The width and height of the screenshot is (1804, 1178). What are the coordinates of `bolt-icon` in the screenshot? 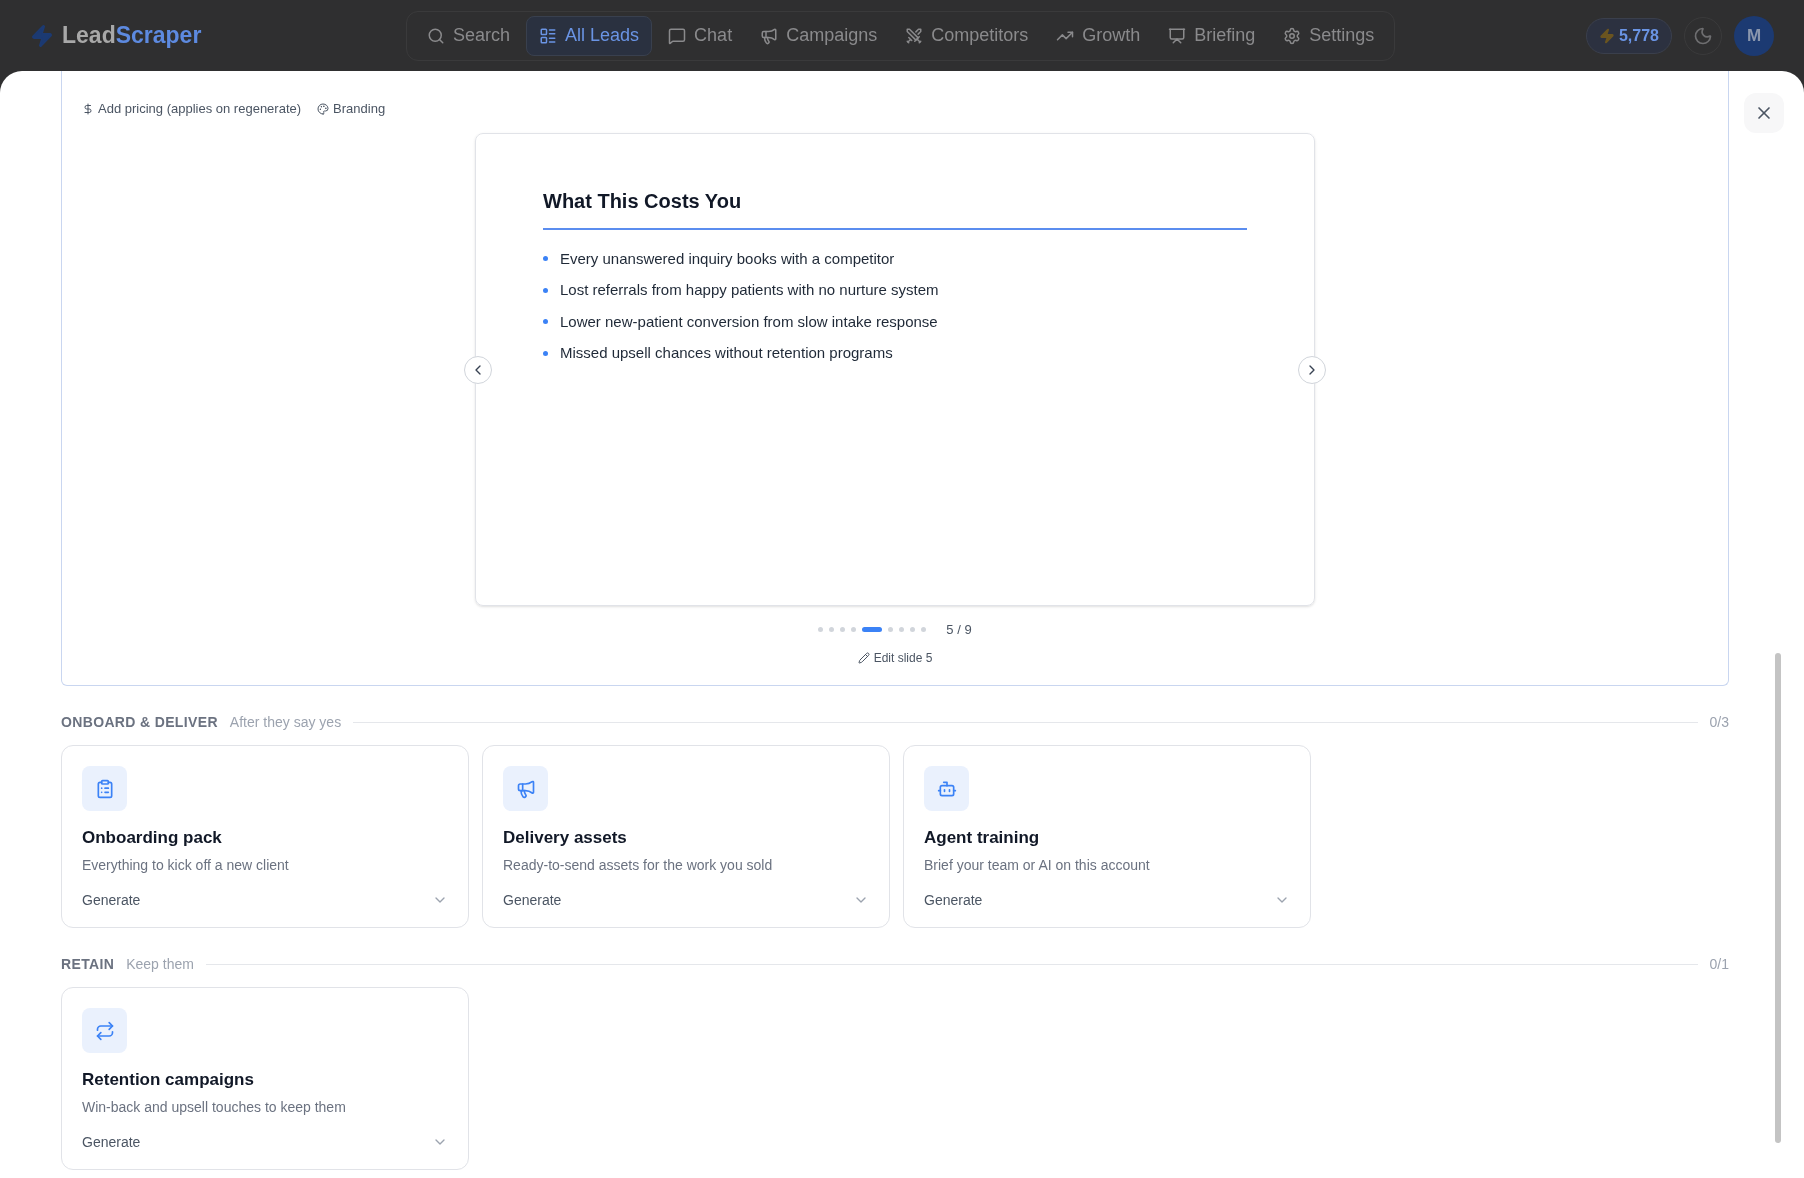 It's located at (1606, 35).